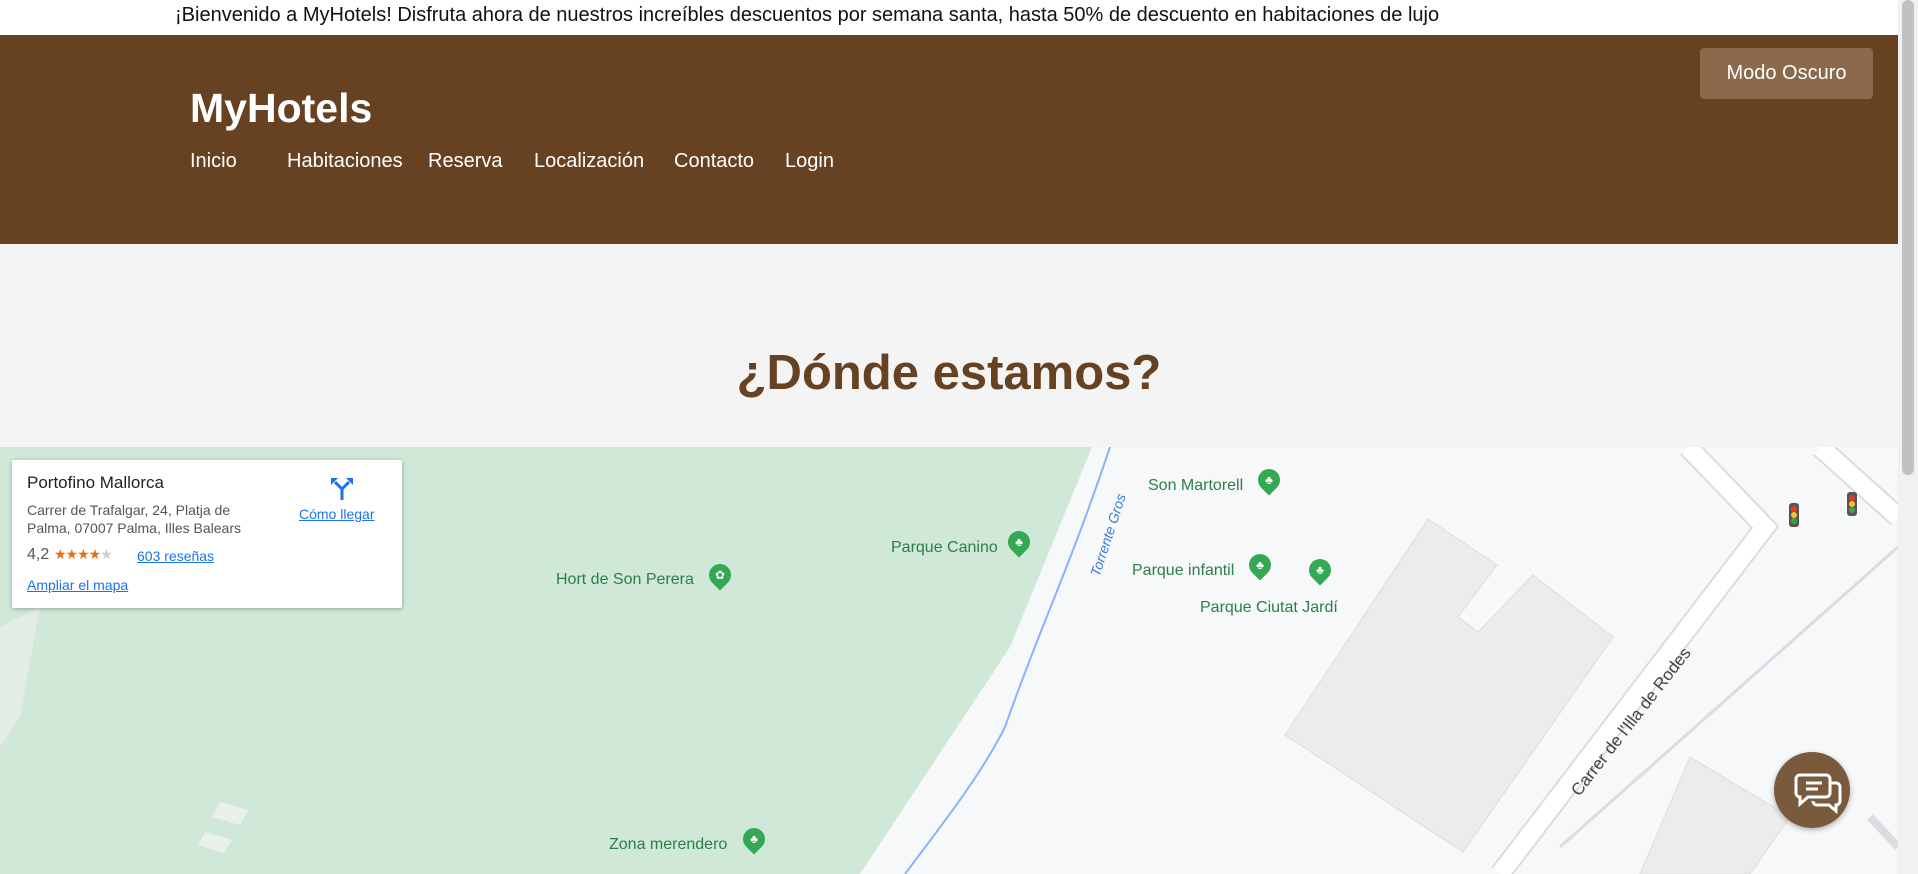 The image size is (1918, 874). I want to click on expand-map-link: Ampliar el mapa, so click(77, 585).